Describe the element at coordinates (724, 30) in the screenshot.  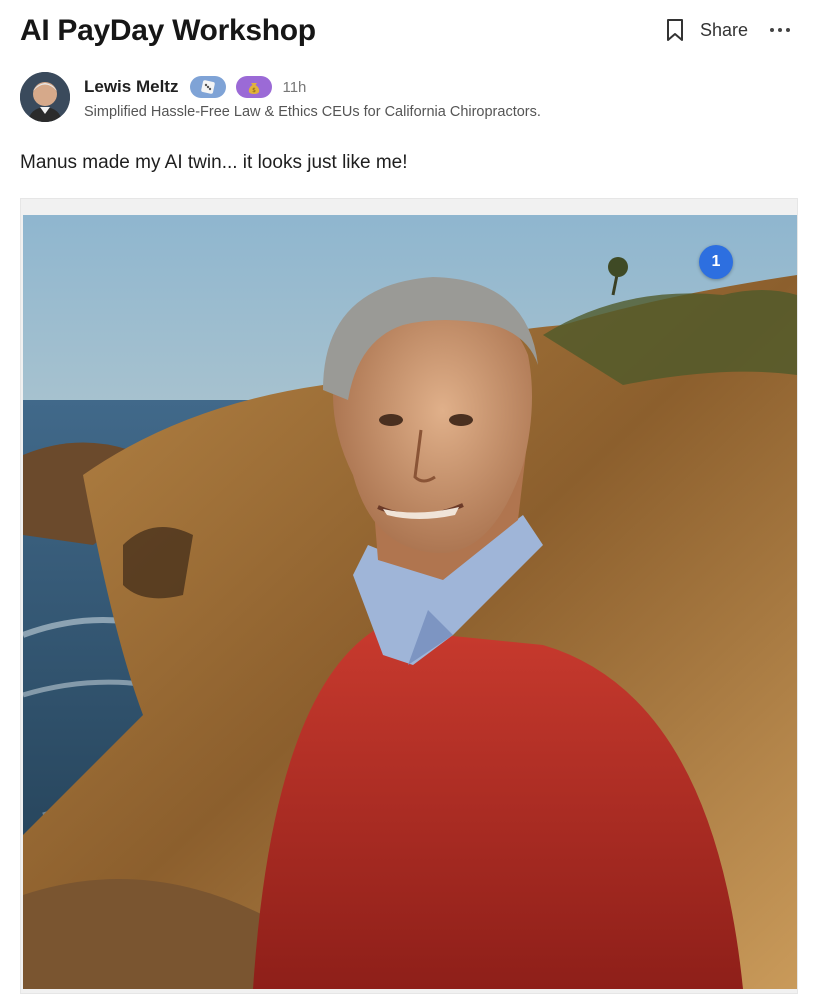
I see `share-button: Share` at that location.